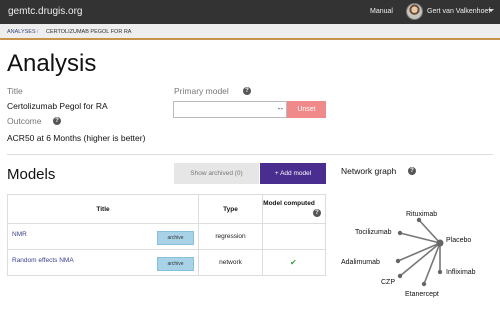 This screenshot has width=500, height=317. I want to click on graph-label-adalimumab: Adalimumab, so click(360, 262).